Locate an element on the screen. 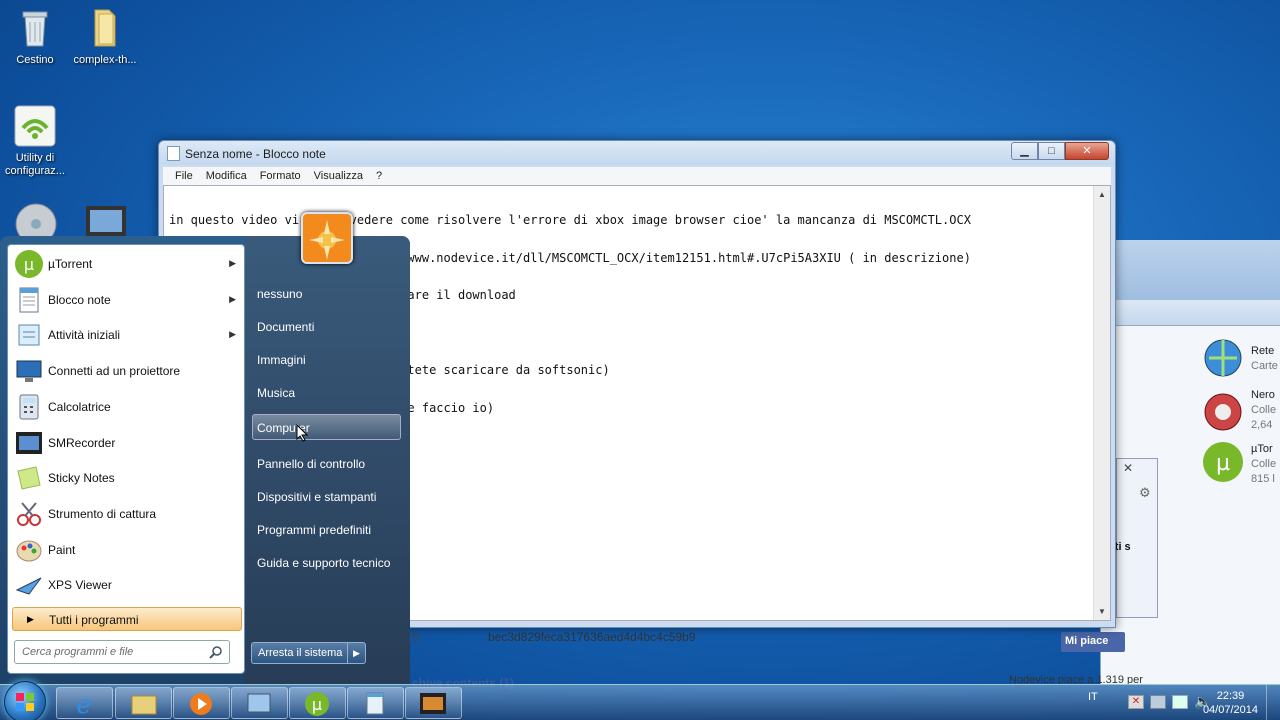 Image resolution: width=1280 pixels, height=720 pixels. bg-item-nero: Nero Colle 2,64 is located at coordinates (1263, 410).